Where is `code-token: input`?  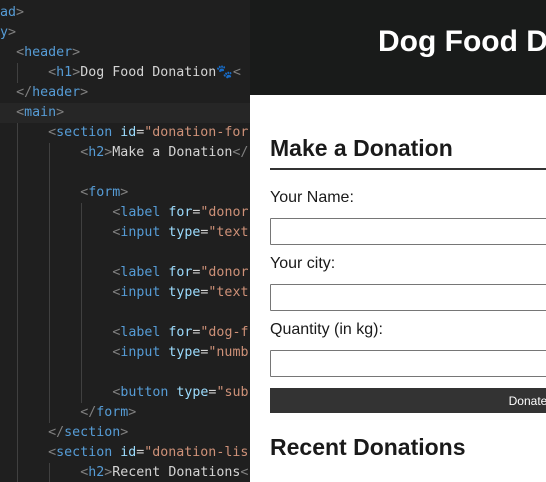 code-token: input is located at coordinates (140, 232).